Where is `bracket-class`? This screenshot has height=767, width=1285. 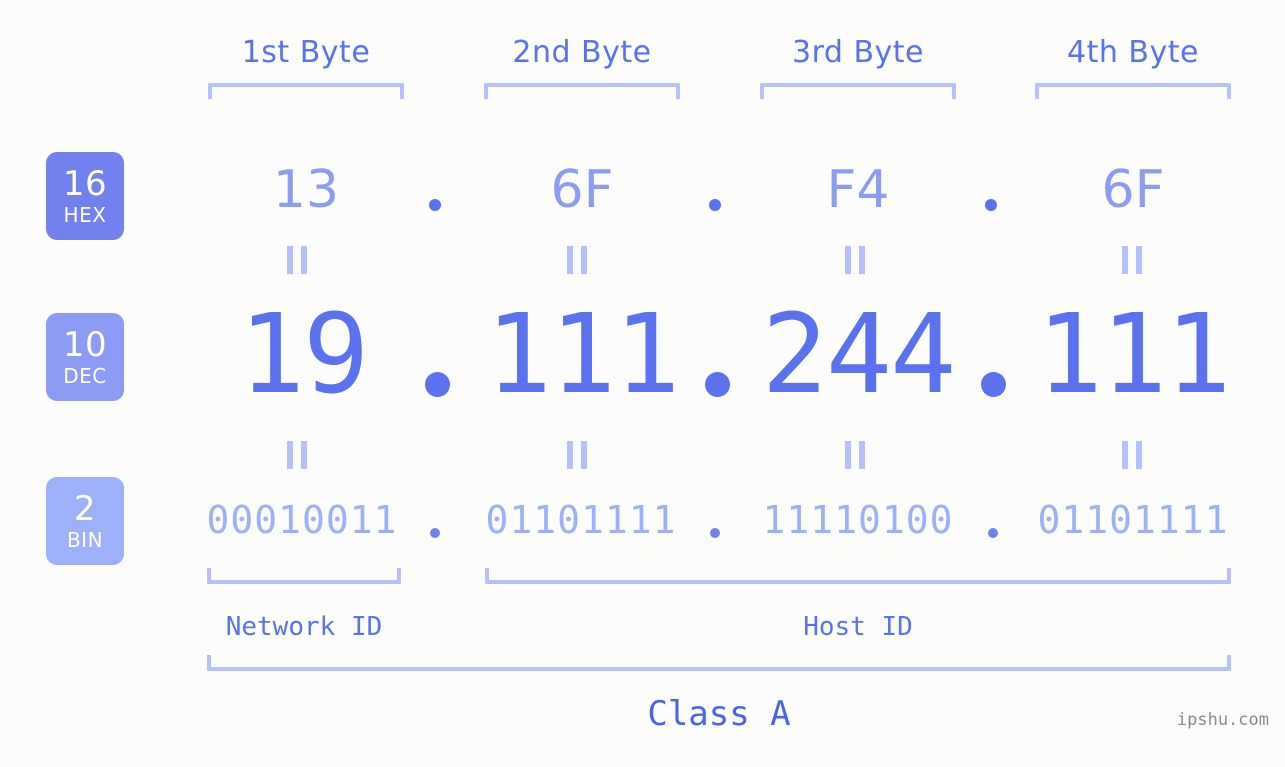
bracket-class is located at coordinates (719, 663).